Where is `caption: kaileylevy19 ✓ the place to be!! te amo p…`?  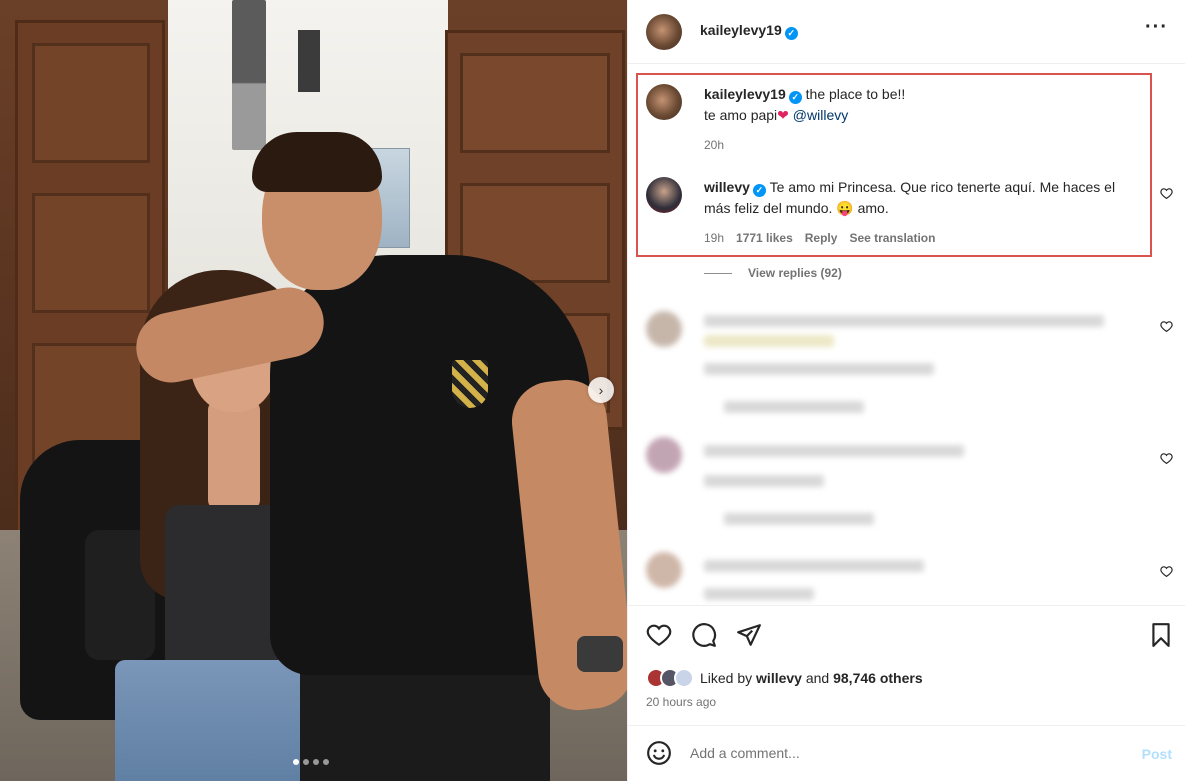
caption: kaileylevy19 ✓ the place to be!! te amo p… is located at coordinates (896, 119).